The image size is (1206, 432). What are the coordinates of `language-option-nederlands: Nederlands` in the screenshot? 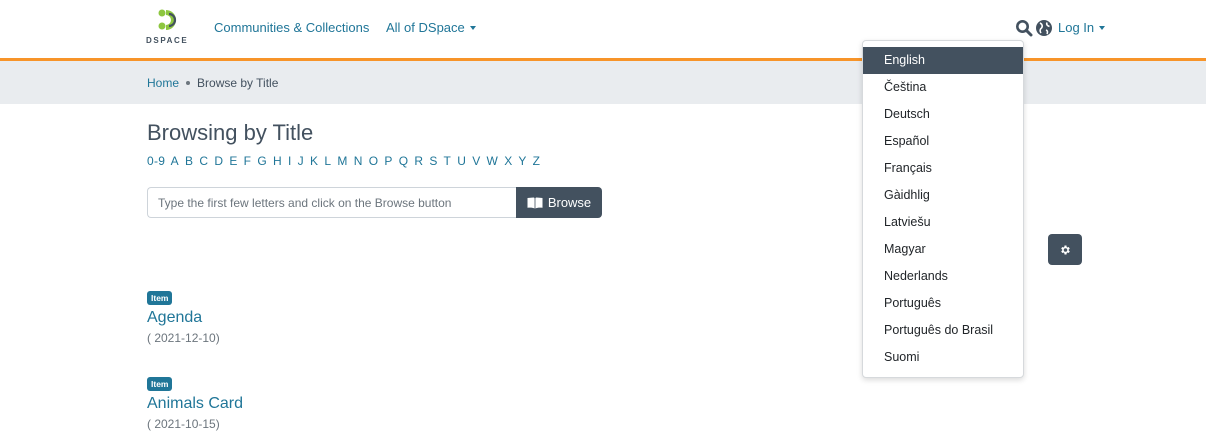 It's located at (943, 276).